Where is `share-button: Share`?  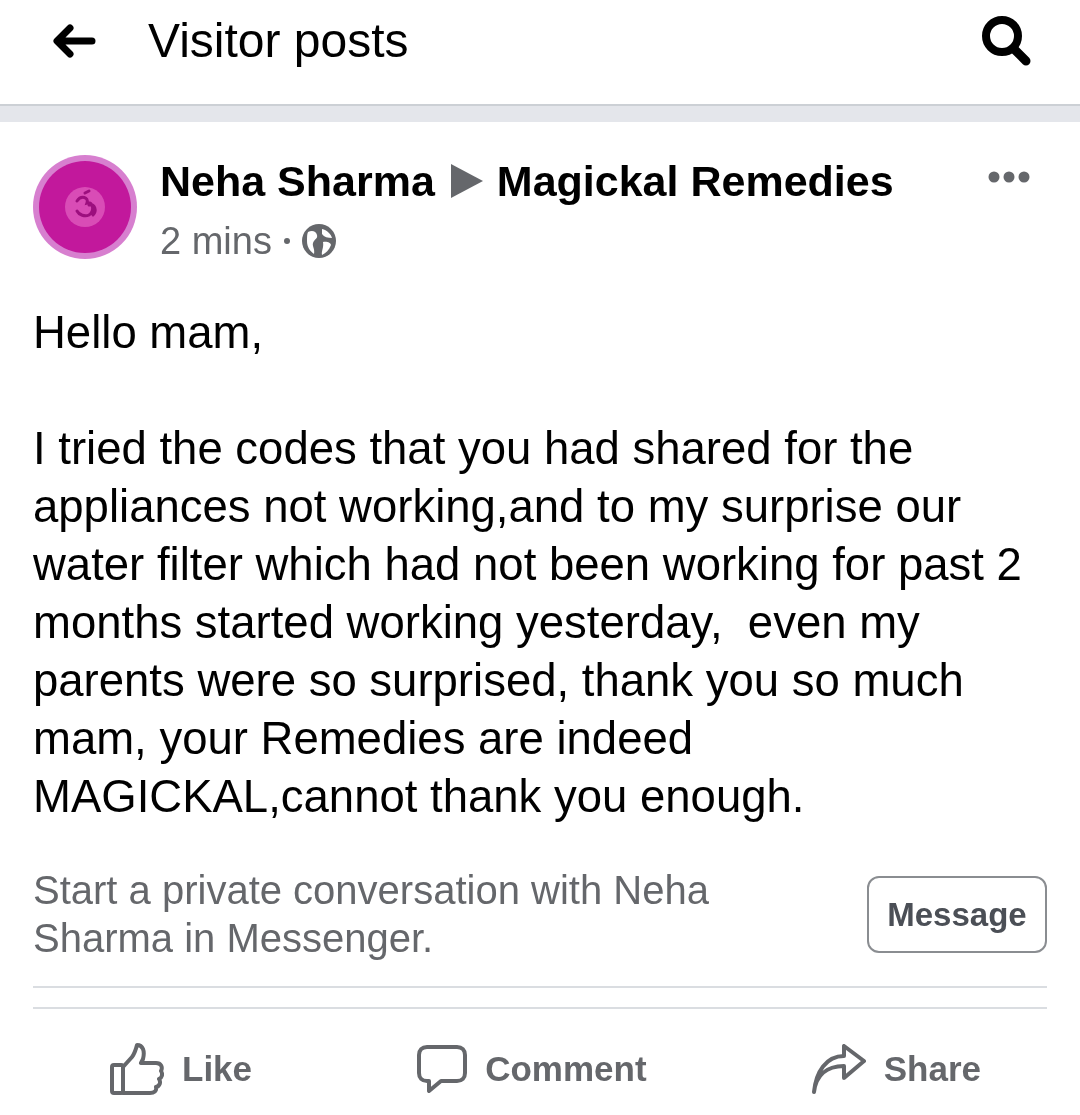
share-button: Share is located at coordinates (896, 1069).